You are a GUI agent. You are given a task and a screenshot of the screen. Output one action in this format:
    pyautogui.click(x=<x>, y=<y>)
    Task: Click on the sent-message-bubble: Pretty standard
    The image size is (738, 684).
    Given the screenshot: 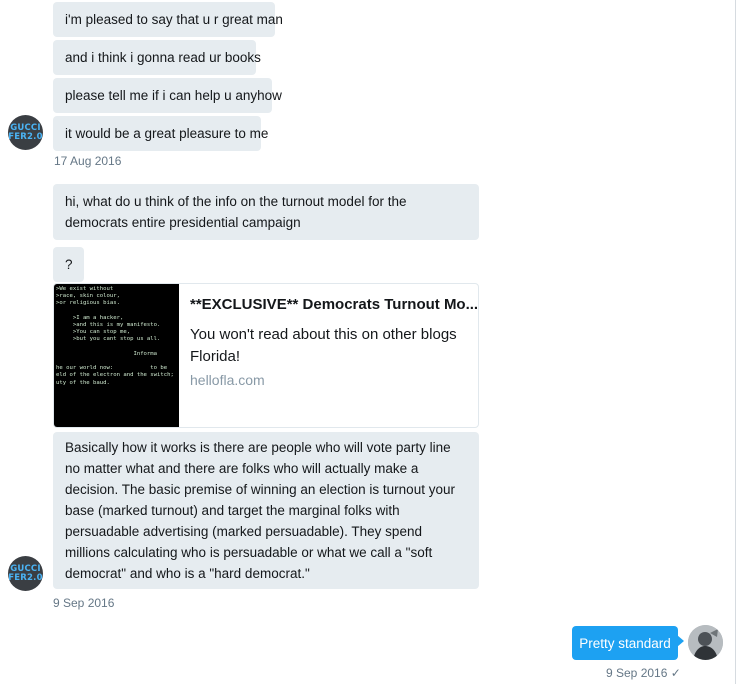 What is the action you would take?
    pyautogui.click(x=625, y=643)
    